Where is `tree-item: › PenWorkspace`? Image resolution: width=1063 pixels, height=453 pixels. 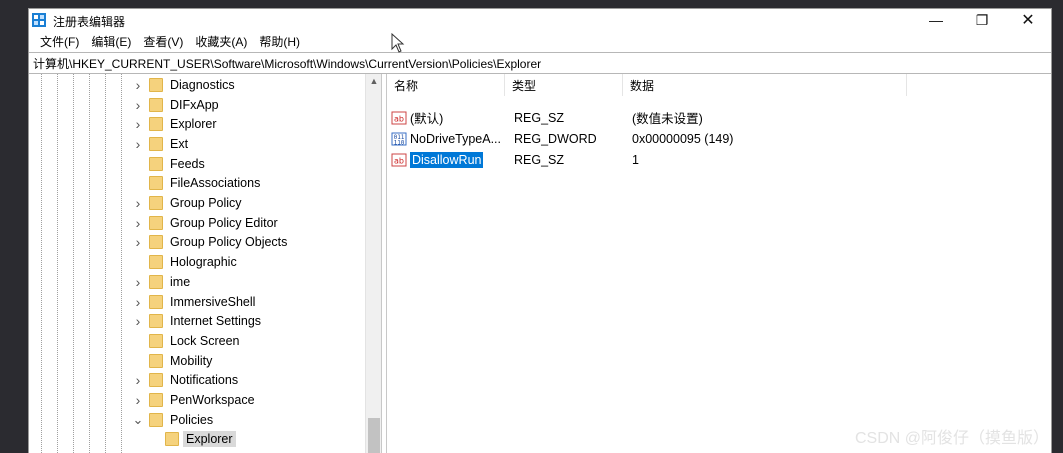
tree-item: › PenWorkspace is located at coordinates (193, 400).